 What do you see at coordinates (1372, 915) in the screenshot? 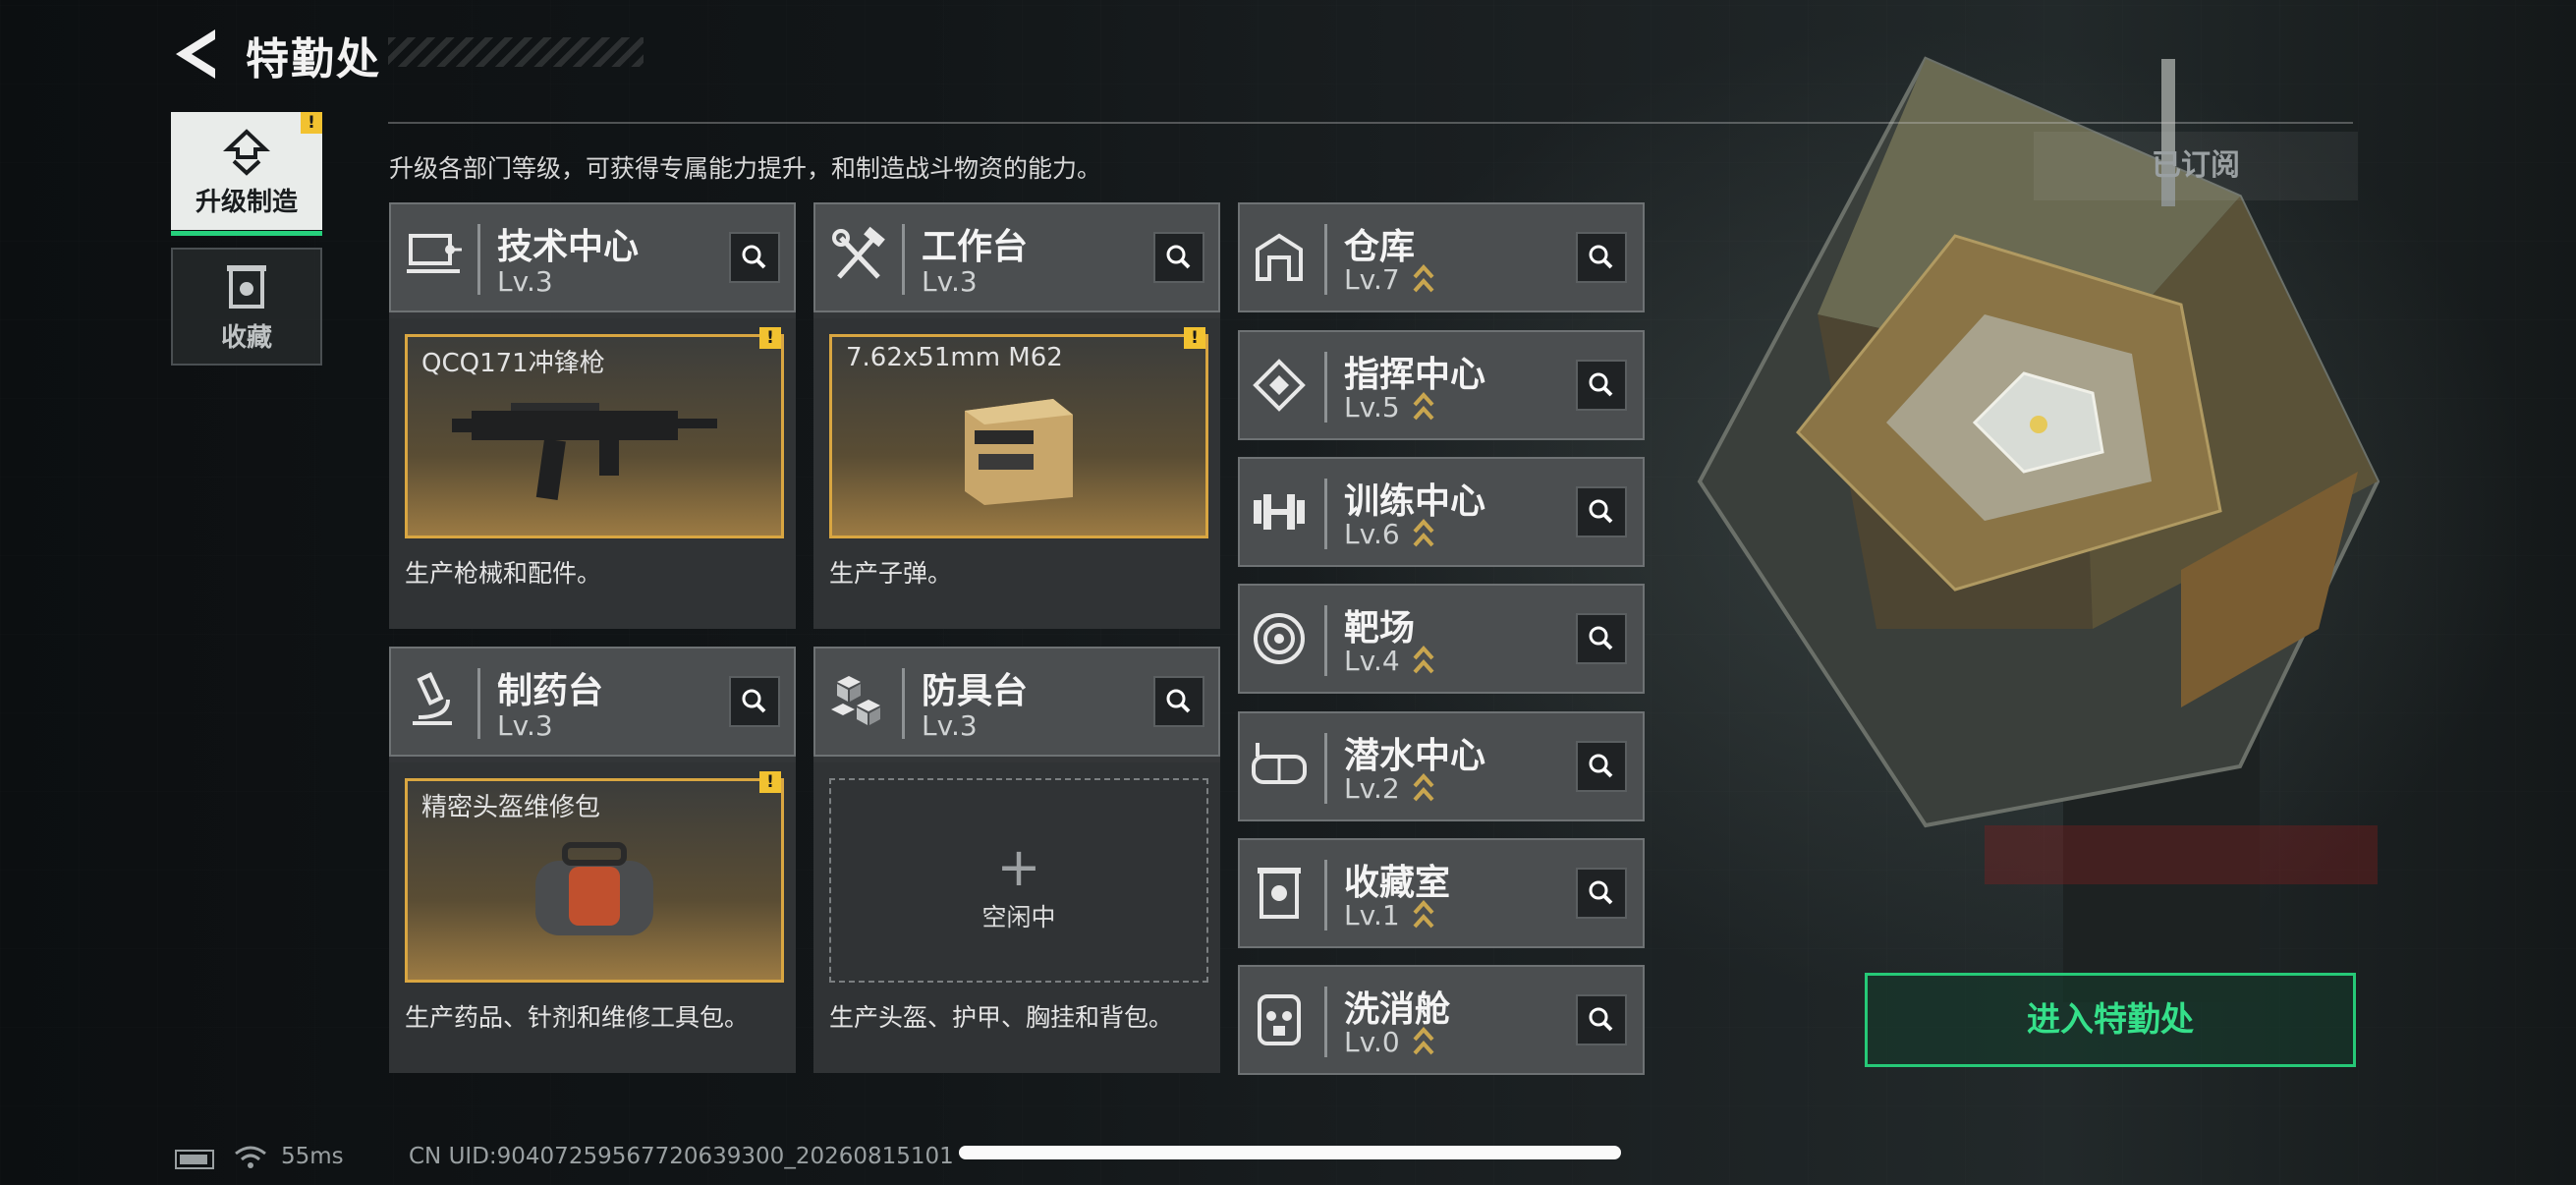
I see `facility-level: Lv.1` at bounding box center [1372, 915].